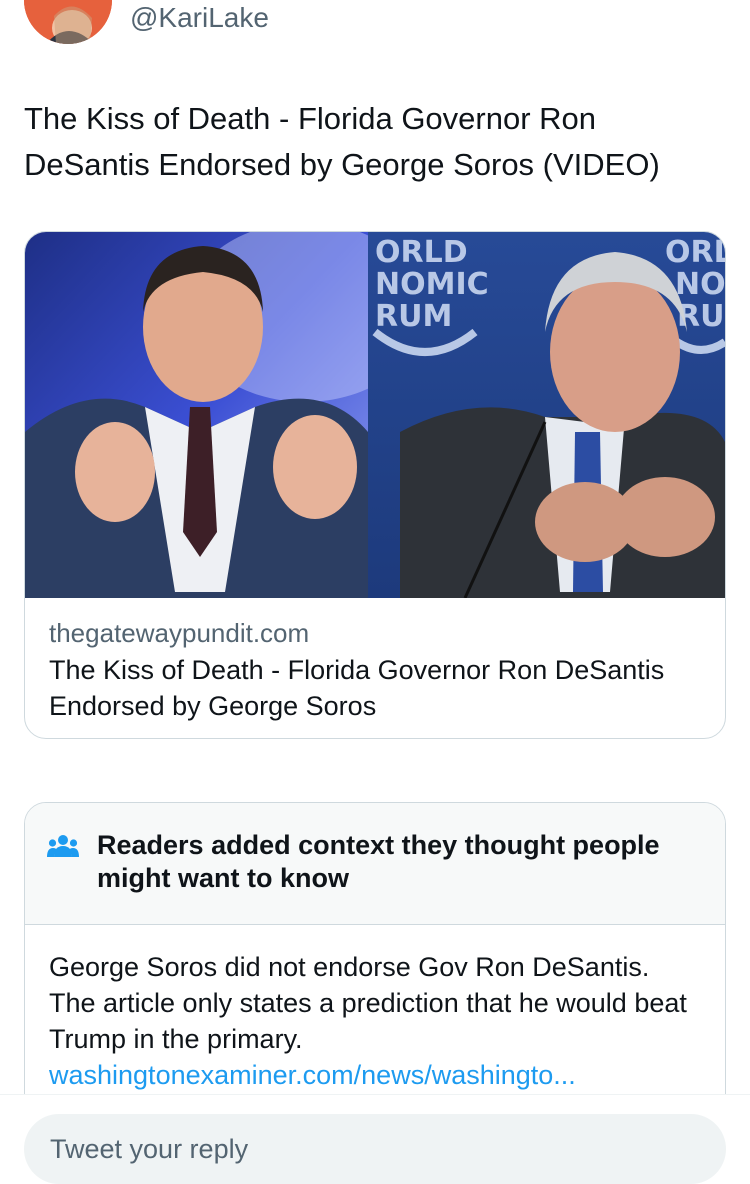 This screenshot has width=750, height=1184. What do you see at coordinates (63, 849) in the screenshot?
I see `people-group-icon` at bounding box center [63, 849].